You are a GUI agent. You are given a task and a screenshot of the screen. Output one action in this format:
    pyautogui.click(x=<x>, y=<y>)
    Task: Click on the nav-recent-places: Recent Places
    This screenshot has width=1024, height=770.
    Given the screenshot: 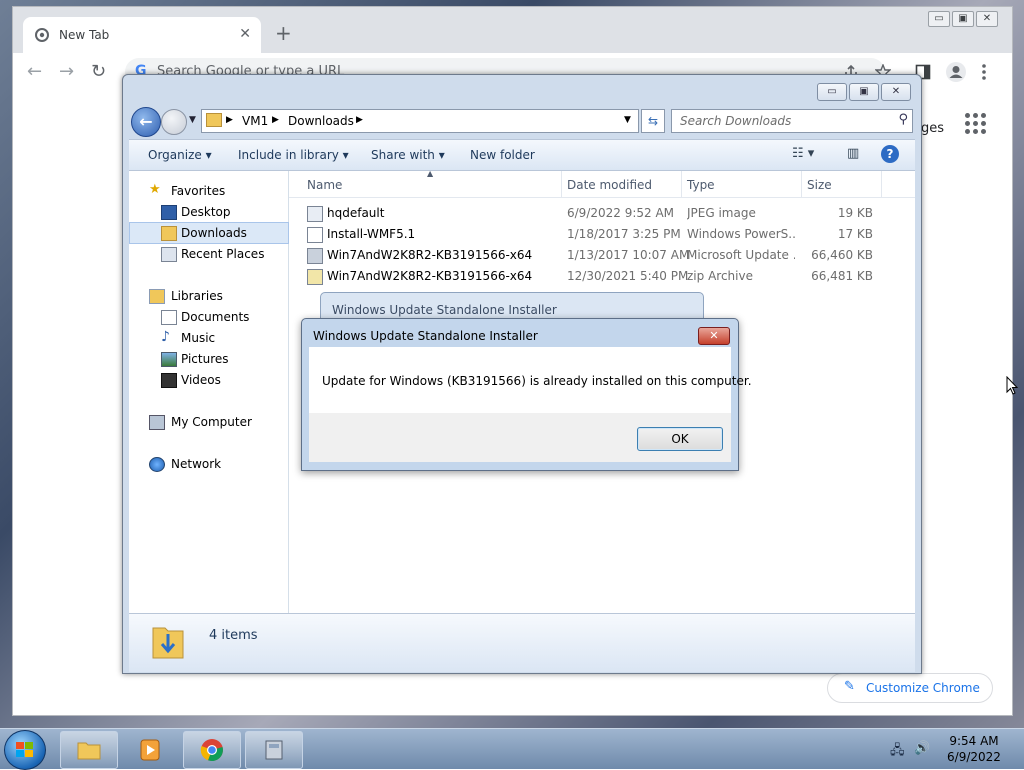 What is the action you would take?
    pyautogui.click(x=208, y=254)
    